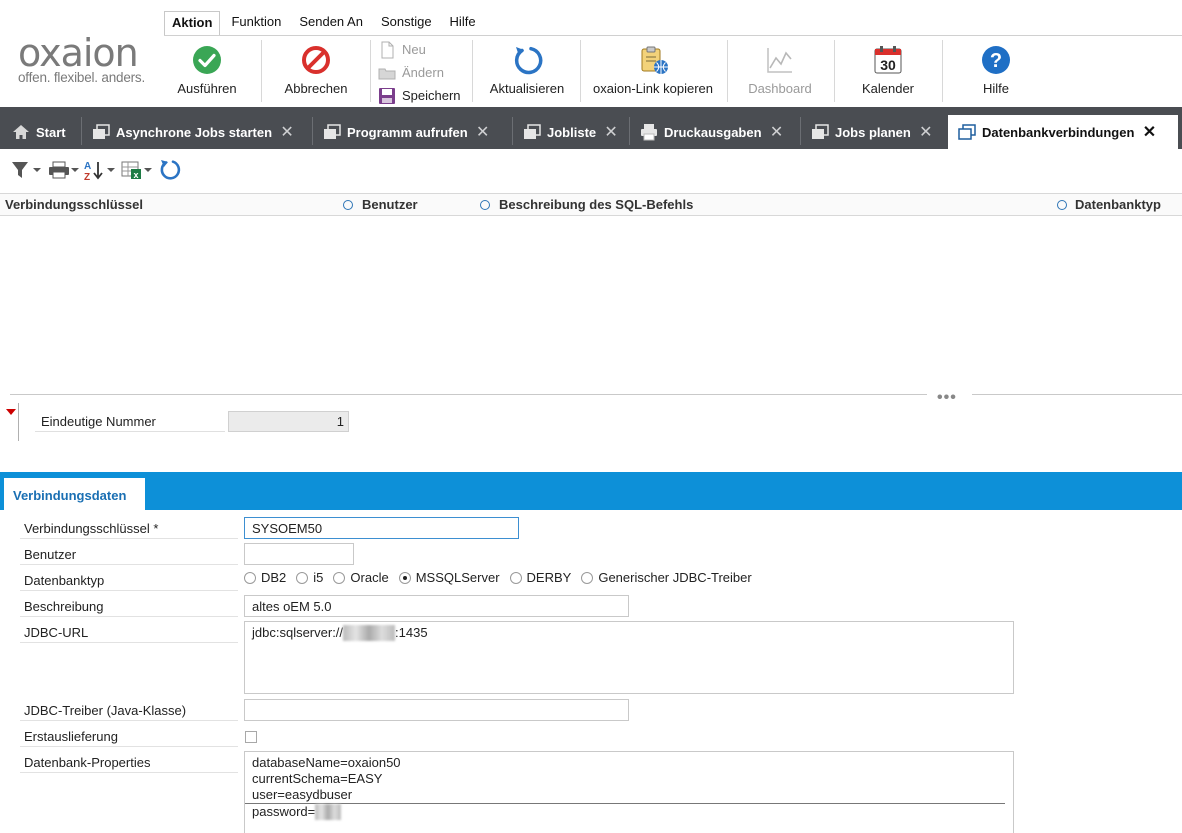 The image size is (1182, 833). What do you see at coordinates (192, 23) in the screenshot?
I see `menu-aktion: Aktion` at bounding box center [192, 23].